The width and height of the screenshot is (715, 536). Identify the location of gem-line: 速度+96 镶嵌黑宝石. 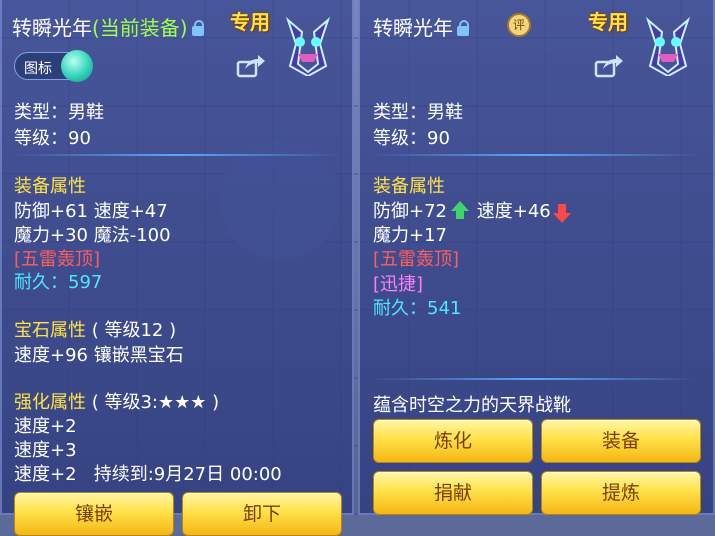
(99, 355).